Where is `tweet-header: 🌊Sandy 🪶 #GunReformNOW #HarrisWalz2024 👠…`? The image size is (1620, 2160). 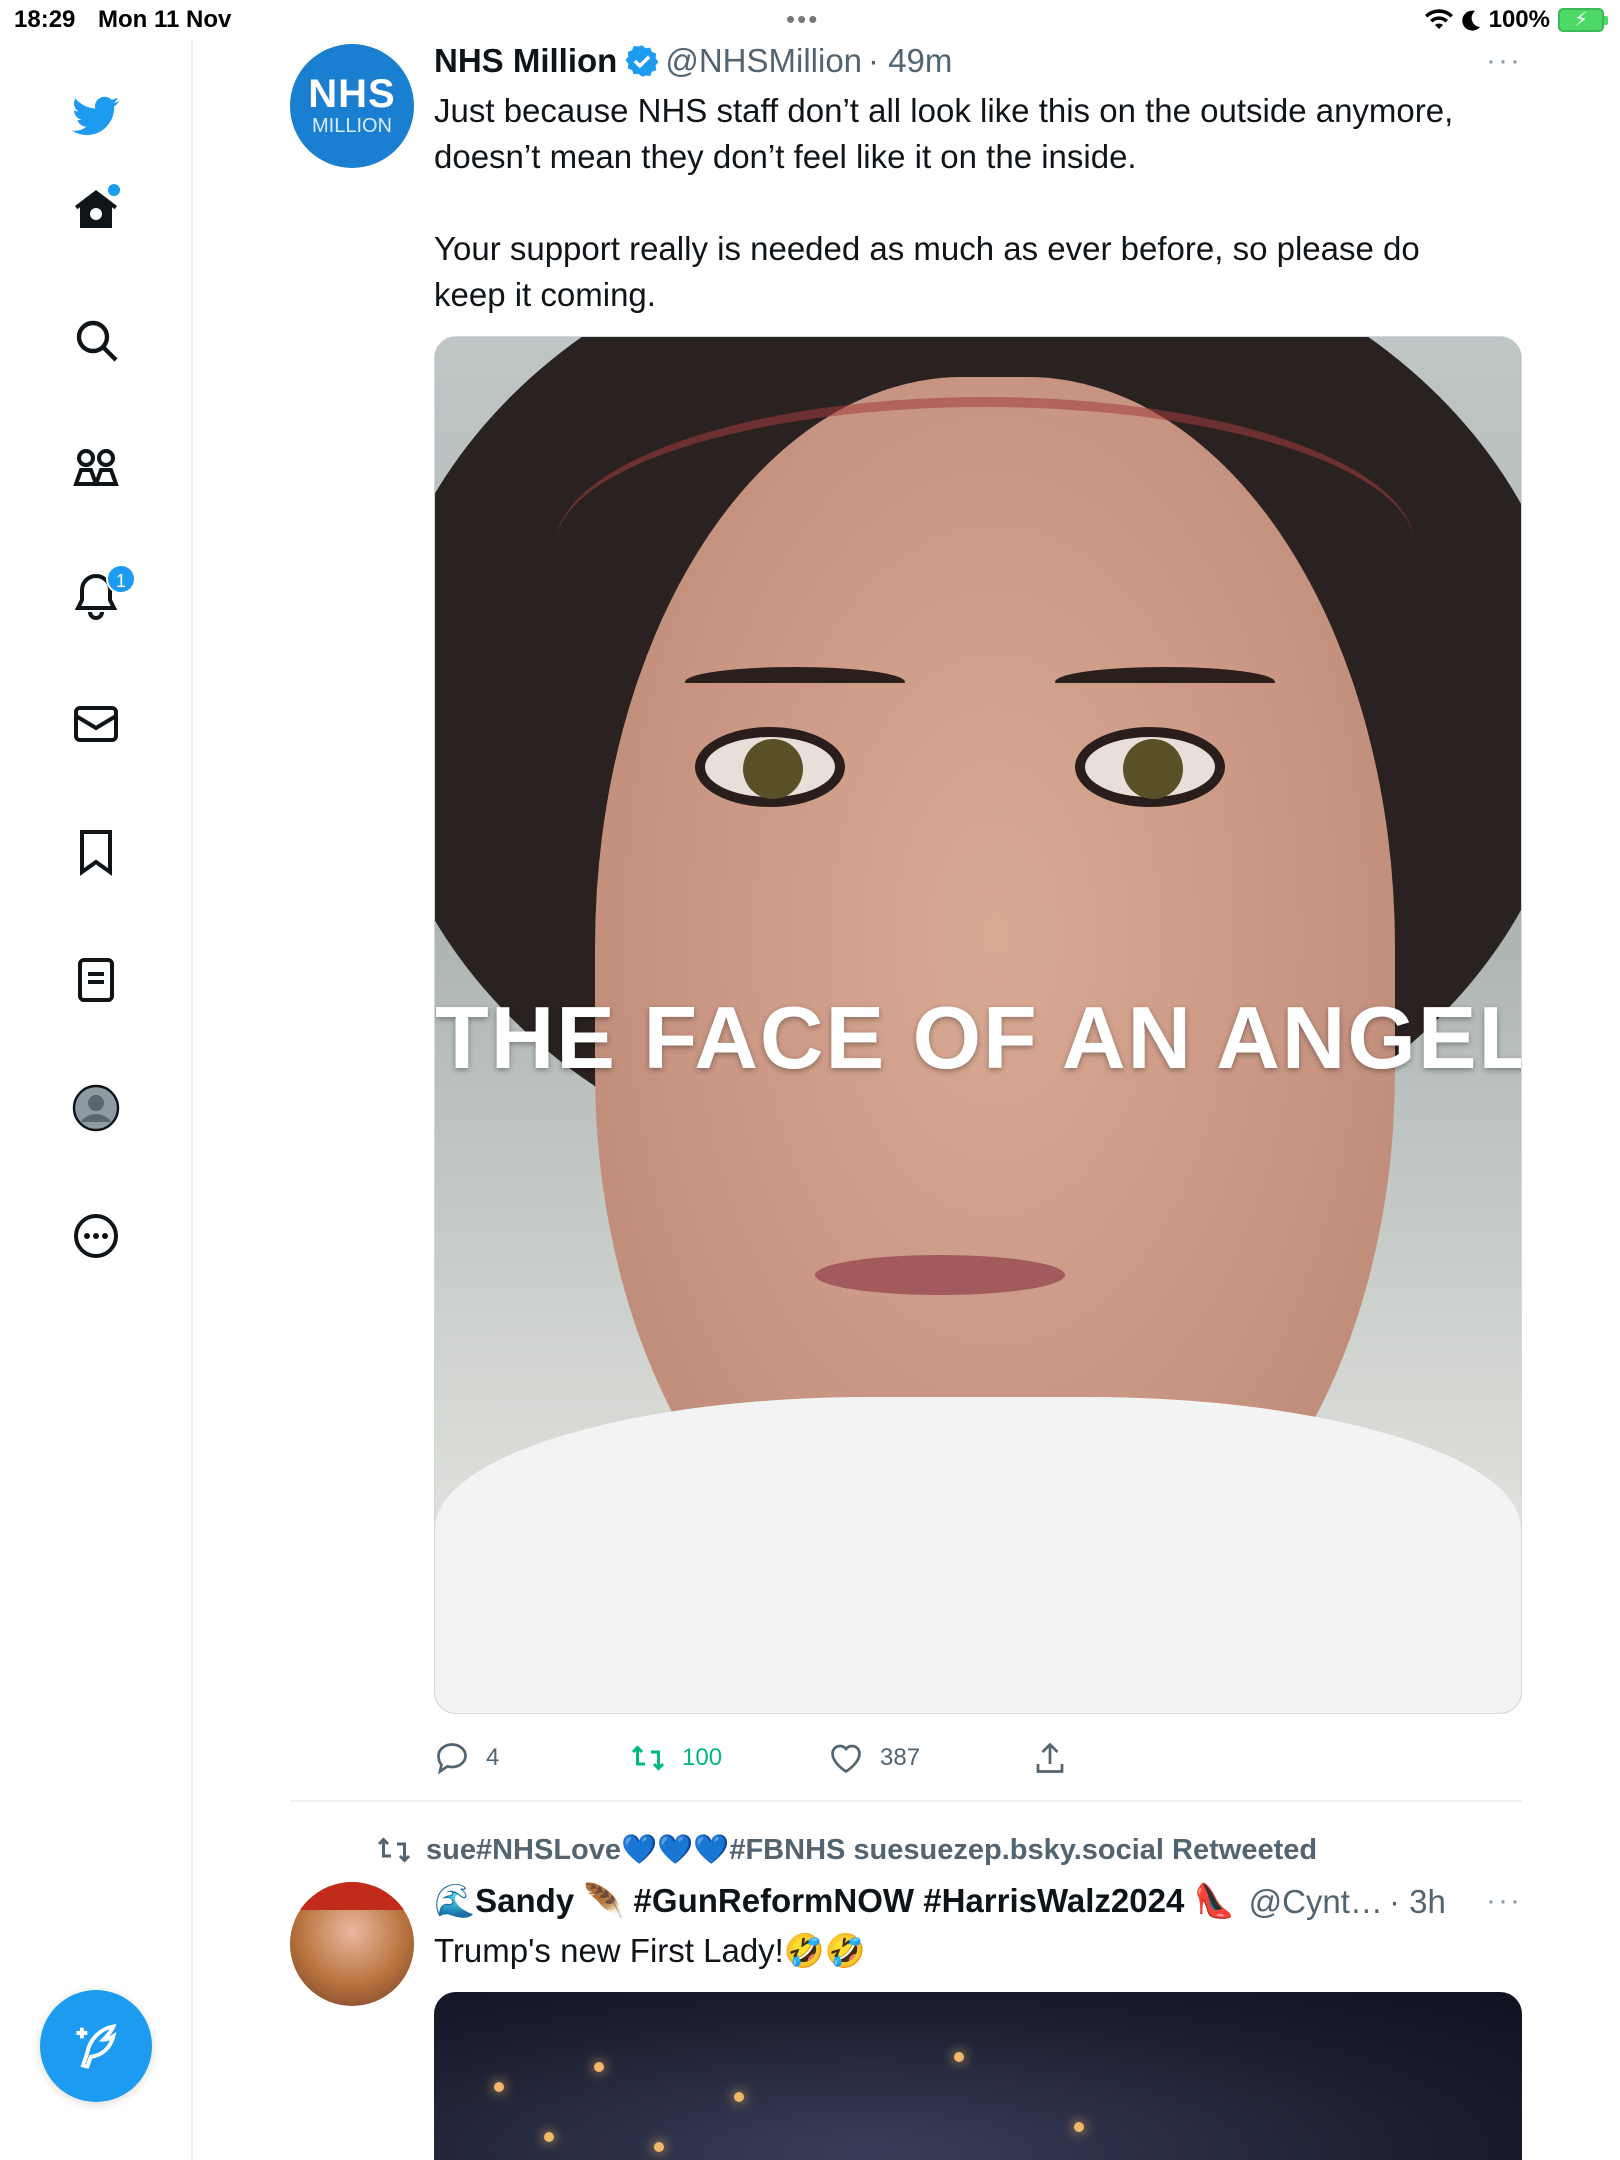
tweet-header: 🌊Sandy 🪶 #GunReformNOW #HarrisWalz2024 👠… is located at coordinates (979, 1901).